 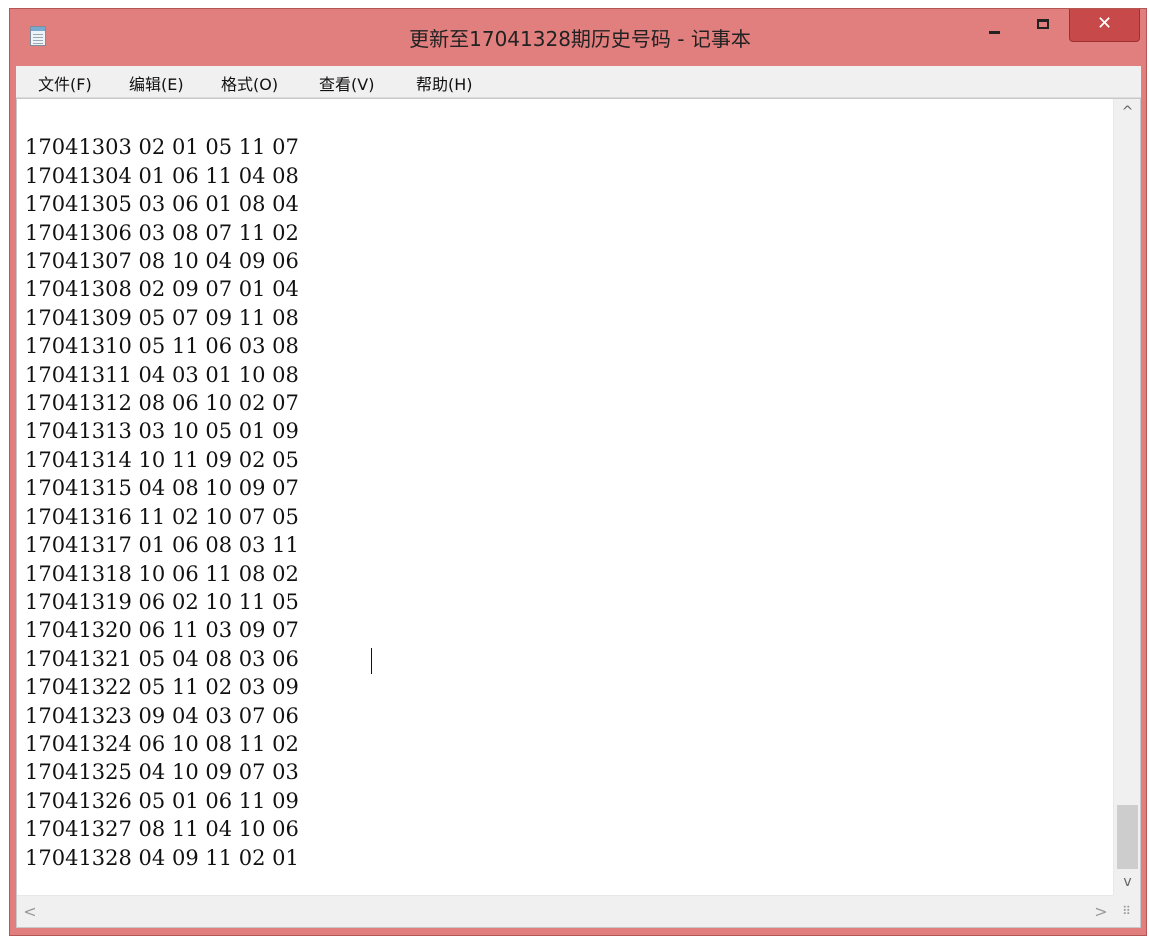 I want to click on title-bar: 更新至17041328期历史号码 - 记事本 ✕, so click(x=578, y=37).